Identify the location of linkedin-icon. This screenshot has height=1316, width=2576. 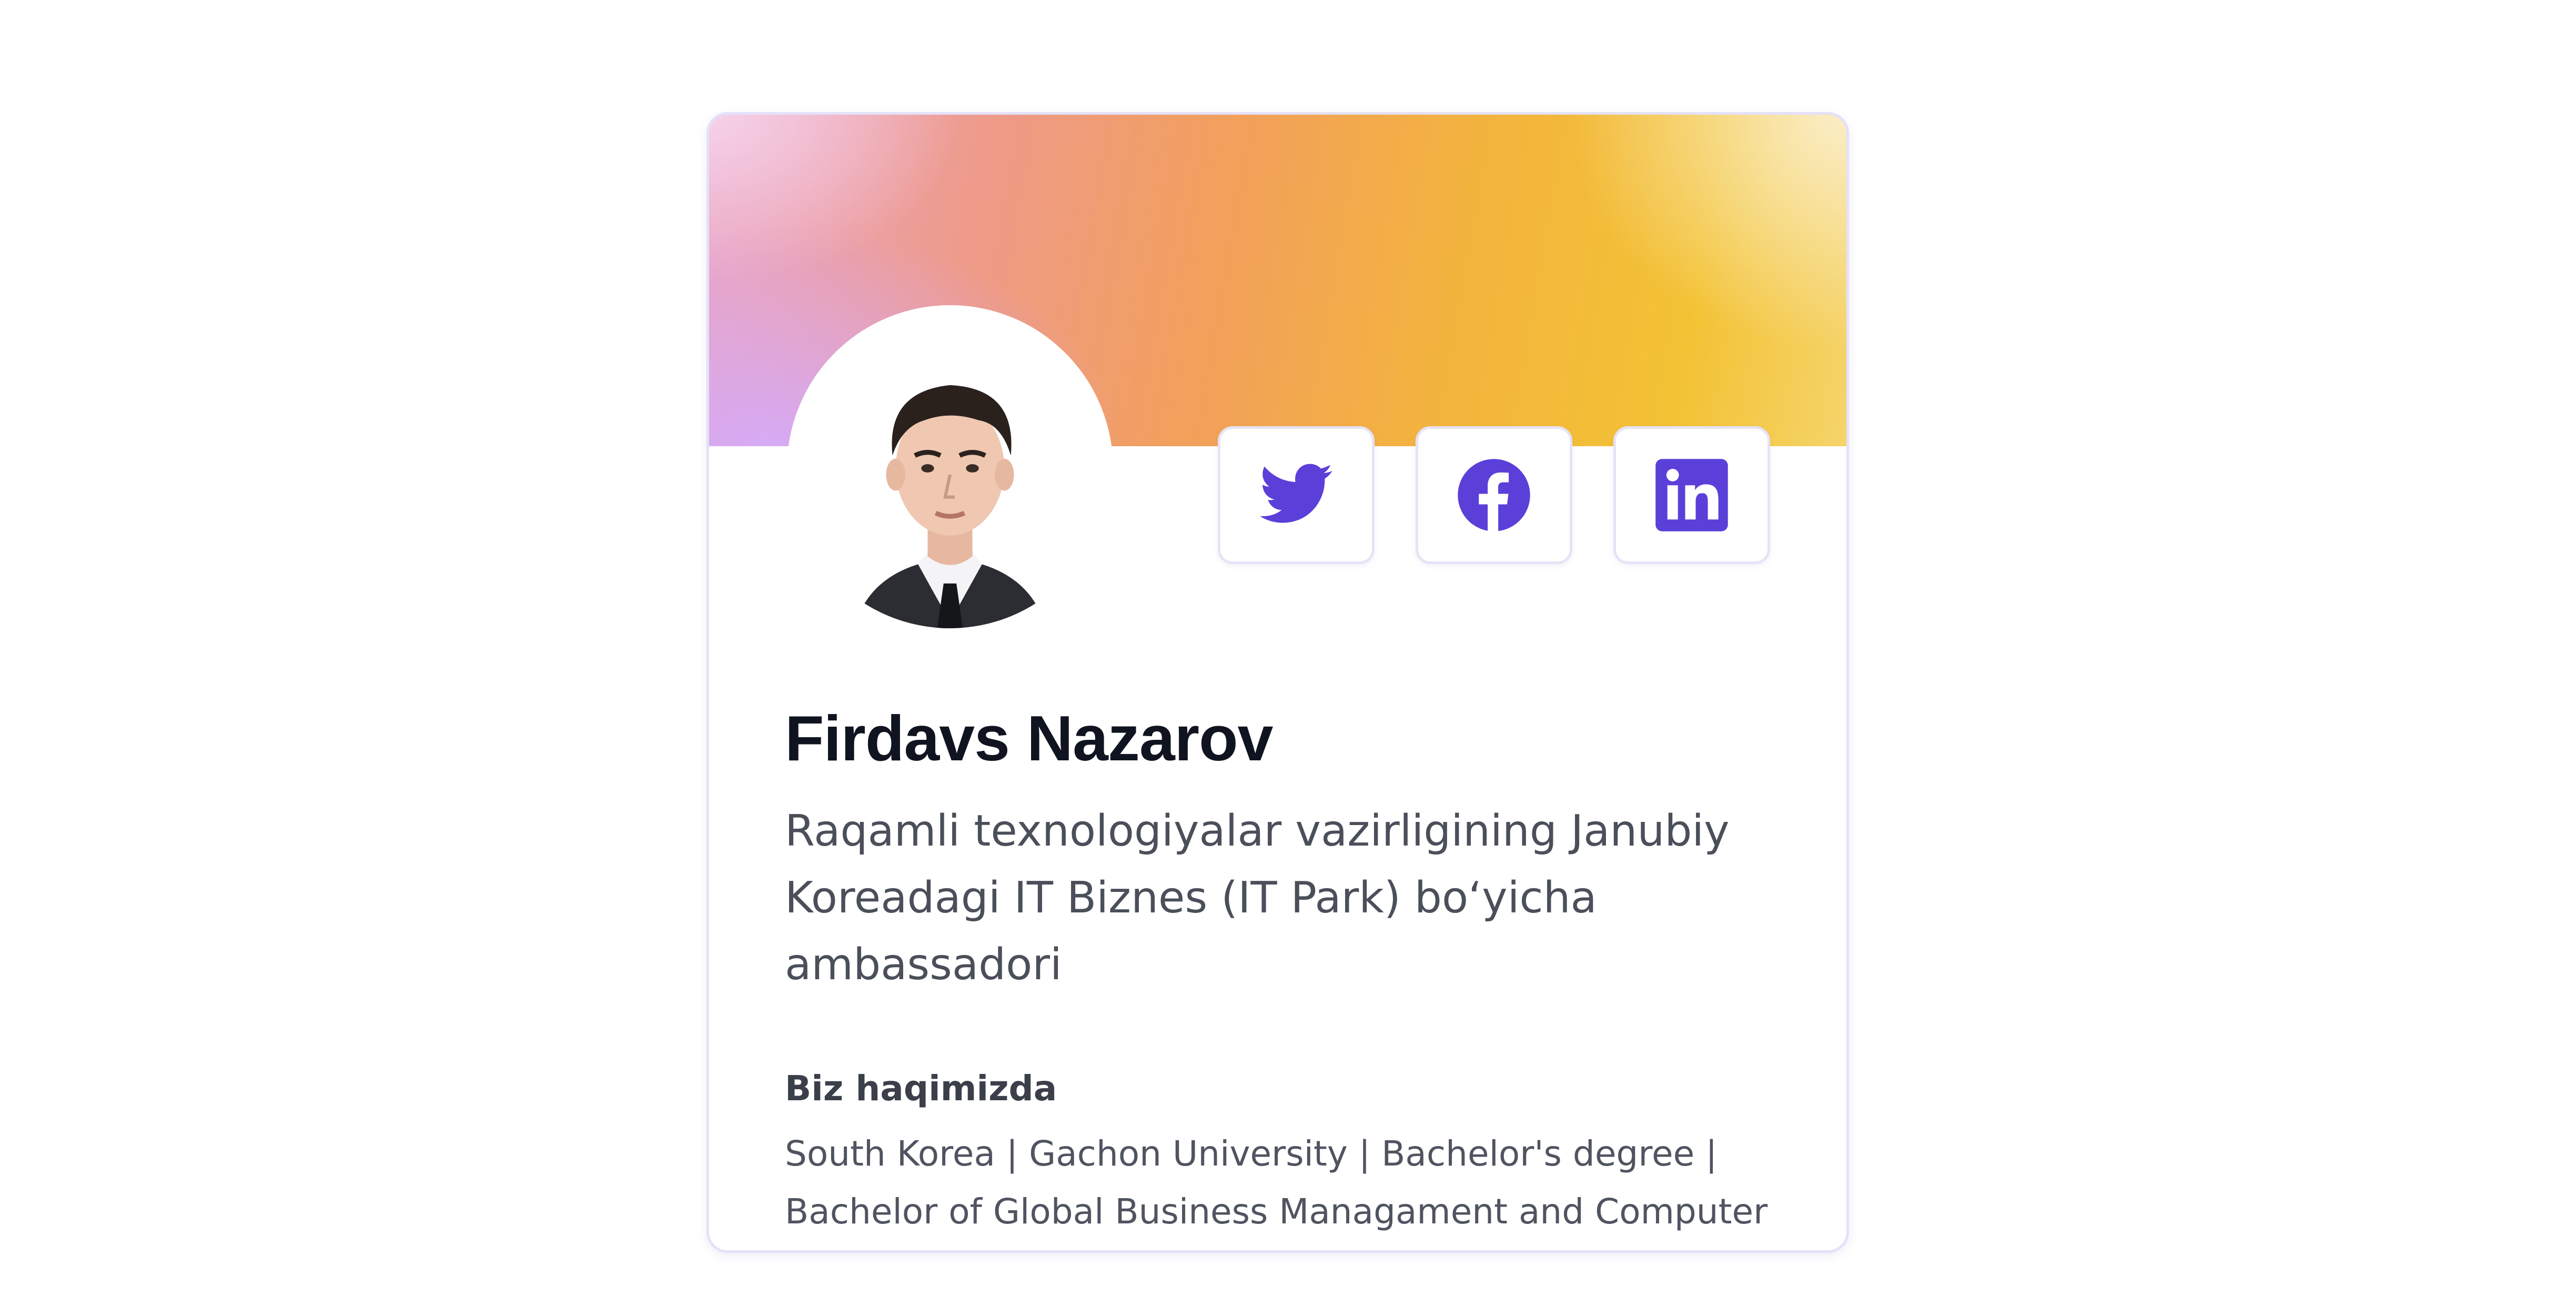
(1691, 495).